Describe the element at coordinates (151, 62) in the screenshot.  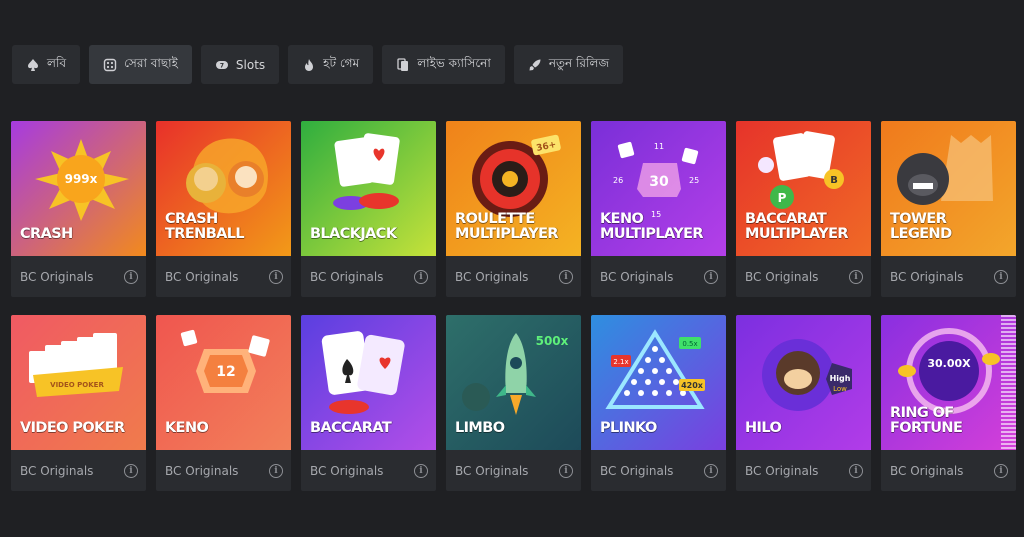
I see `tab-label: সেরা বাছাই` at that location.